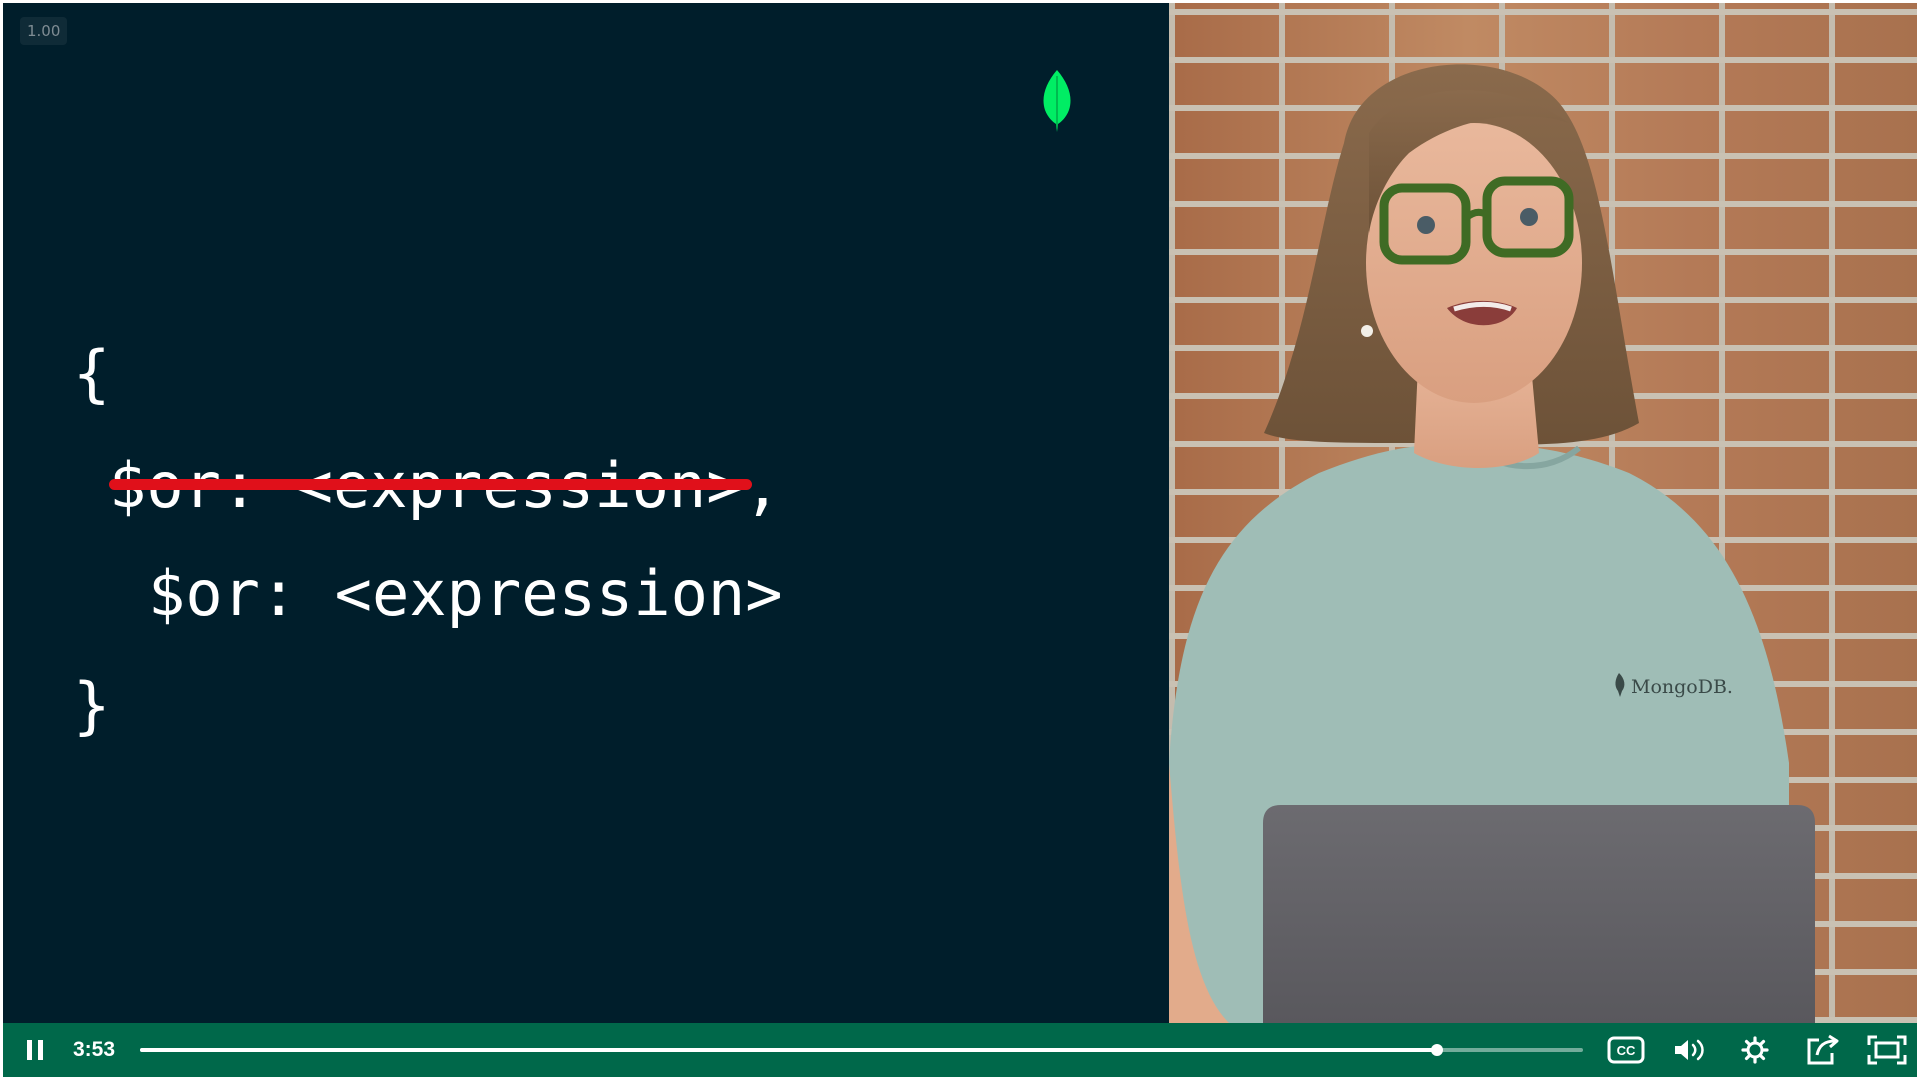 The height and width of the screenshot is (1080, 1920). Describe the element at coordinates (92, 373) in the screenshot. I see `code-brace-open: {` at that location.